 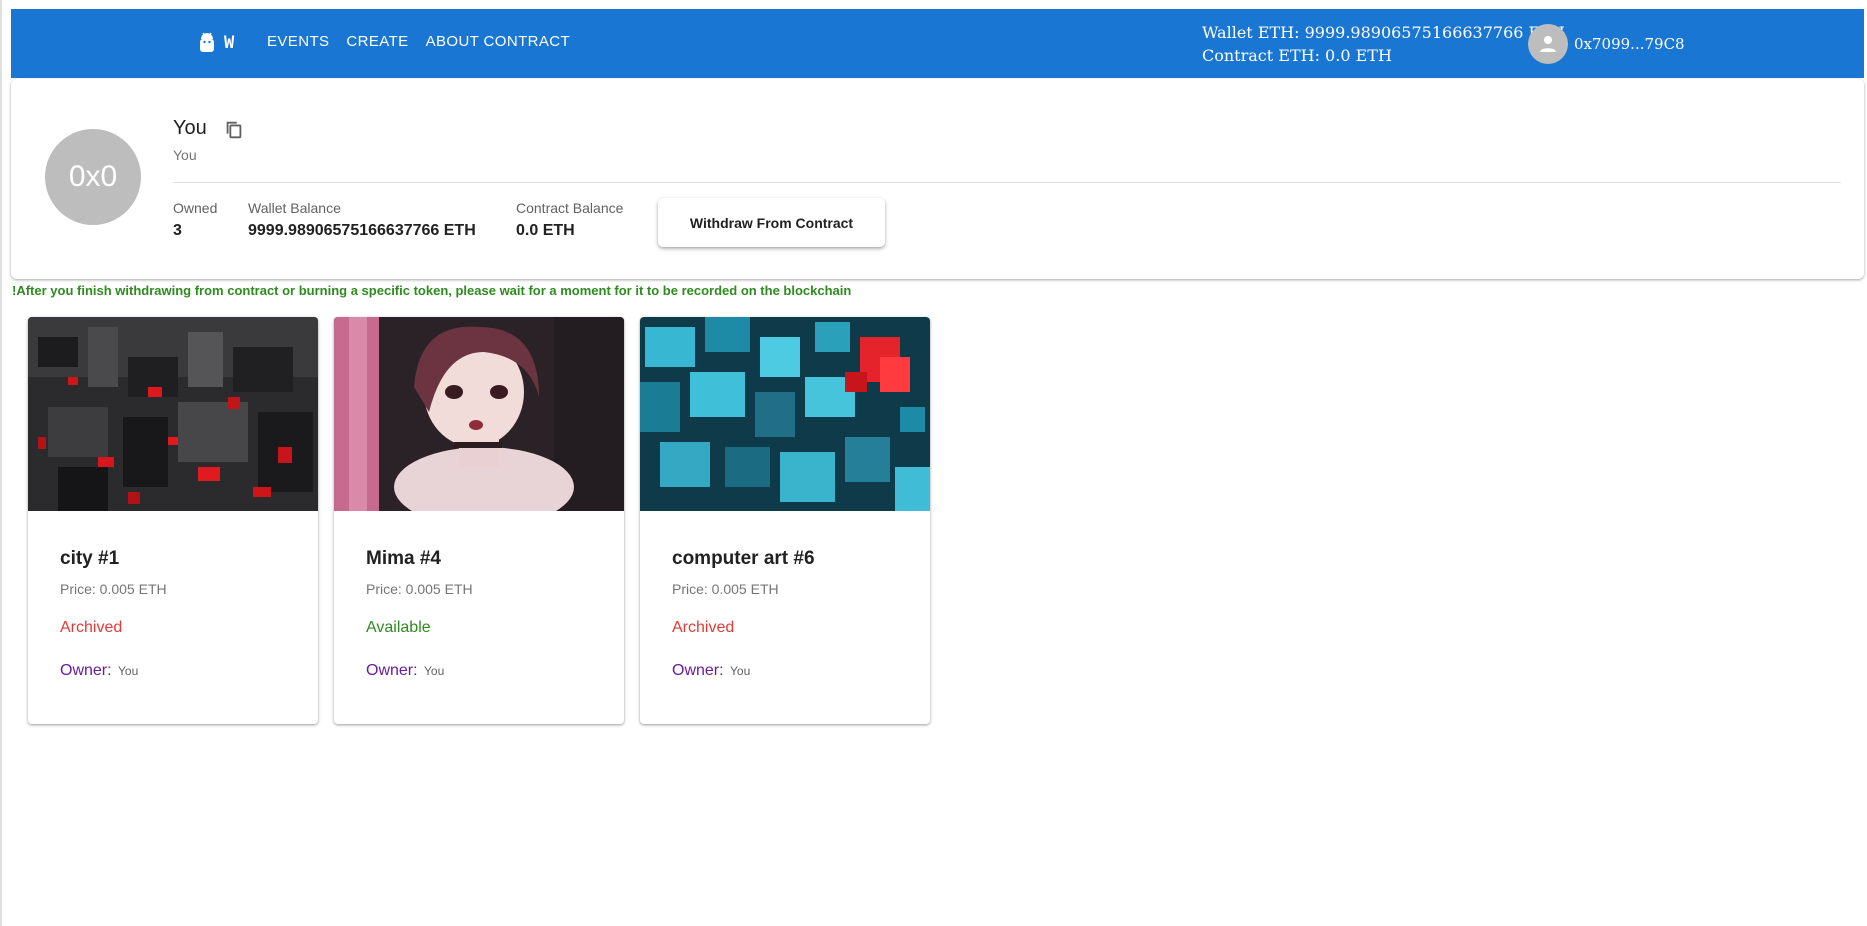 I want to click on withdraw-button: Withdraw From Contract, so click(x=771, y=222).